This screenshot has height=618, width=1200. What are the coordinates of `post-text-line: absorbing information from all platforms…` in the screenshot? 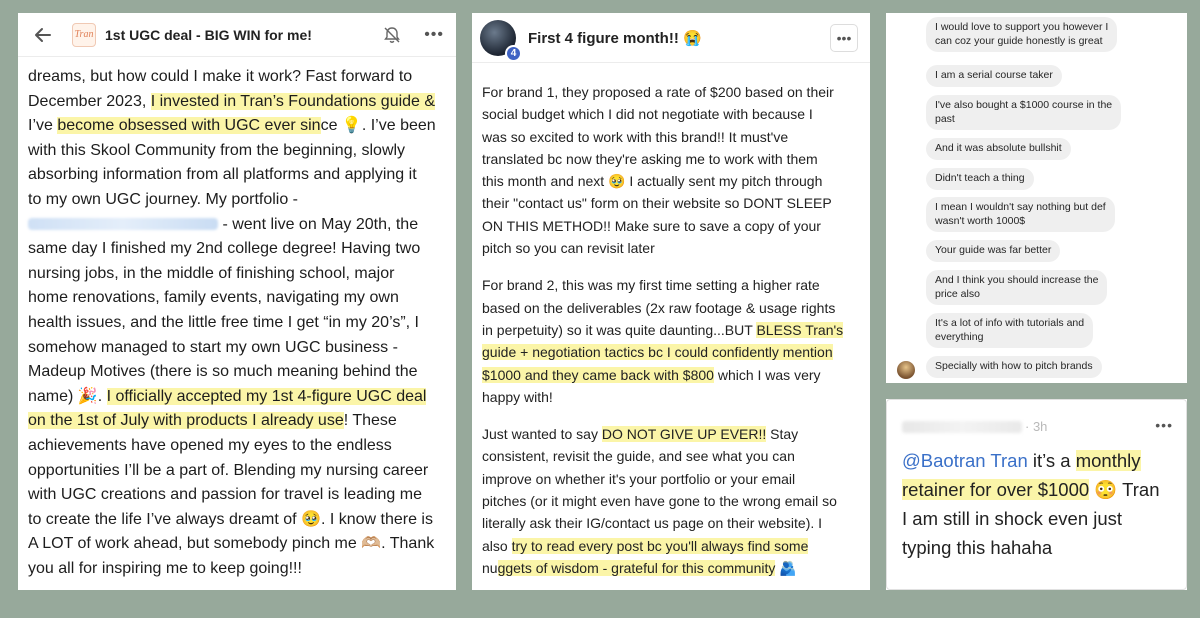 It's located at (236, 175).